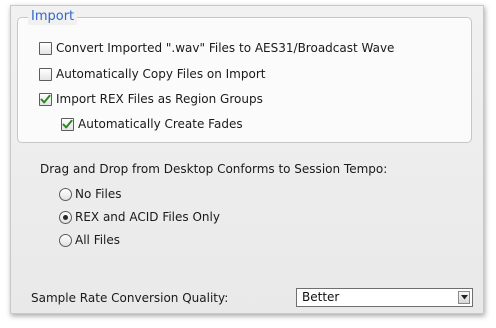 Image resolution: width=496 pixels, height=328 pixels. What do you see at coordinates (384, 297) in the screenshot?
I see `sample-rate-quality-select: Better` at bounding box center [384, 297].